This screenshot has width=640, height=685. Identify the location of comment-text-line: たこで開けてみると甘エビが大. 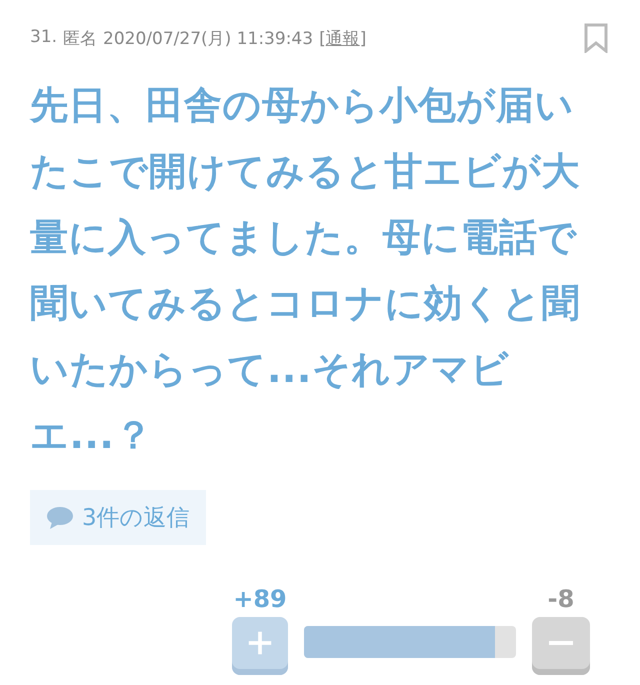
(305, 171).